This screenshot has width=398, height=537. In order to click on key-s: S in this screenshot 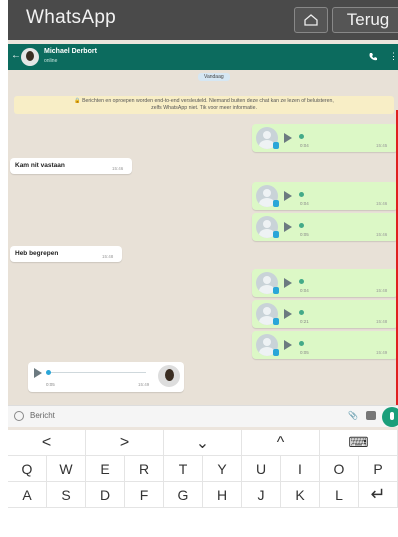, I will do `click(66, 495)`.